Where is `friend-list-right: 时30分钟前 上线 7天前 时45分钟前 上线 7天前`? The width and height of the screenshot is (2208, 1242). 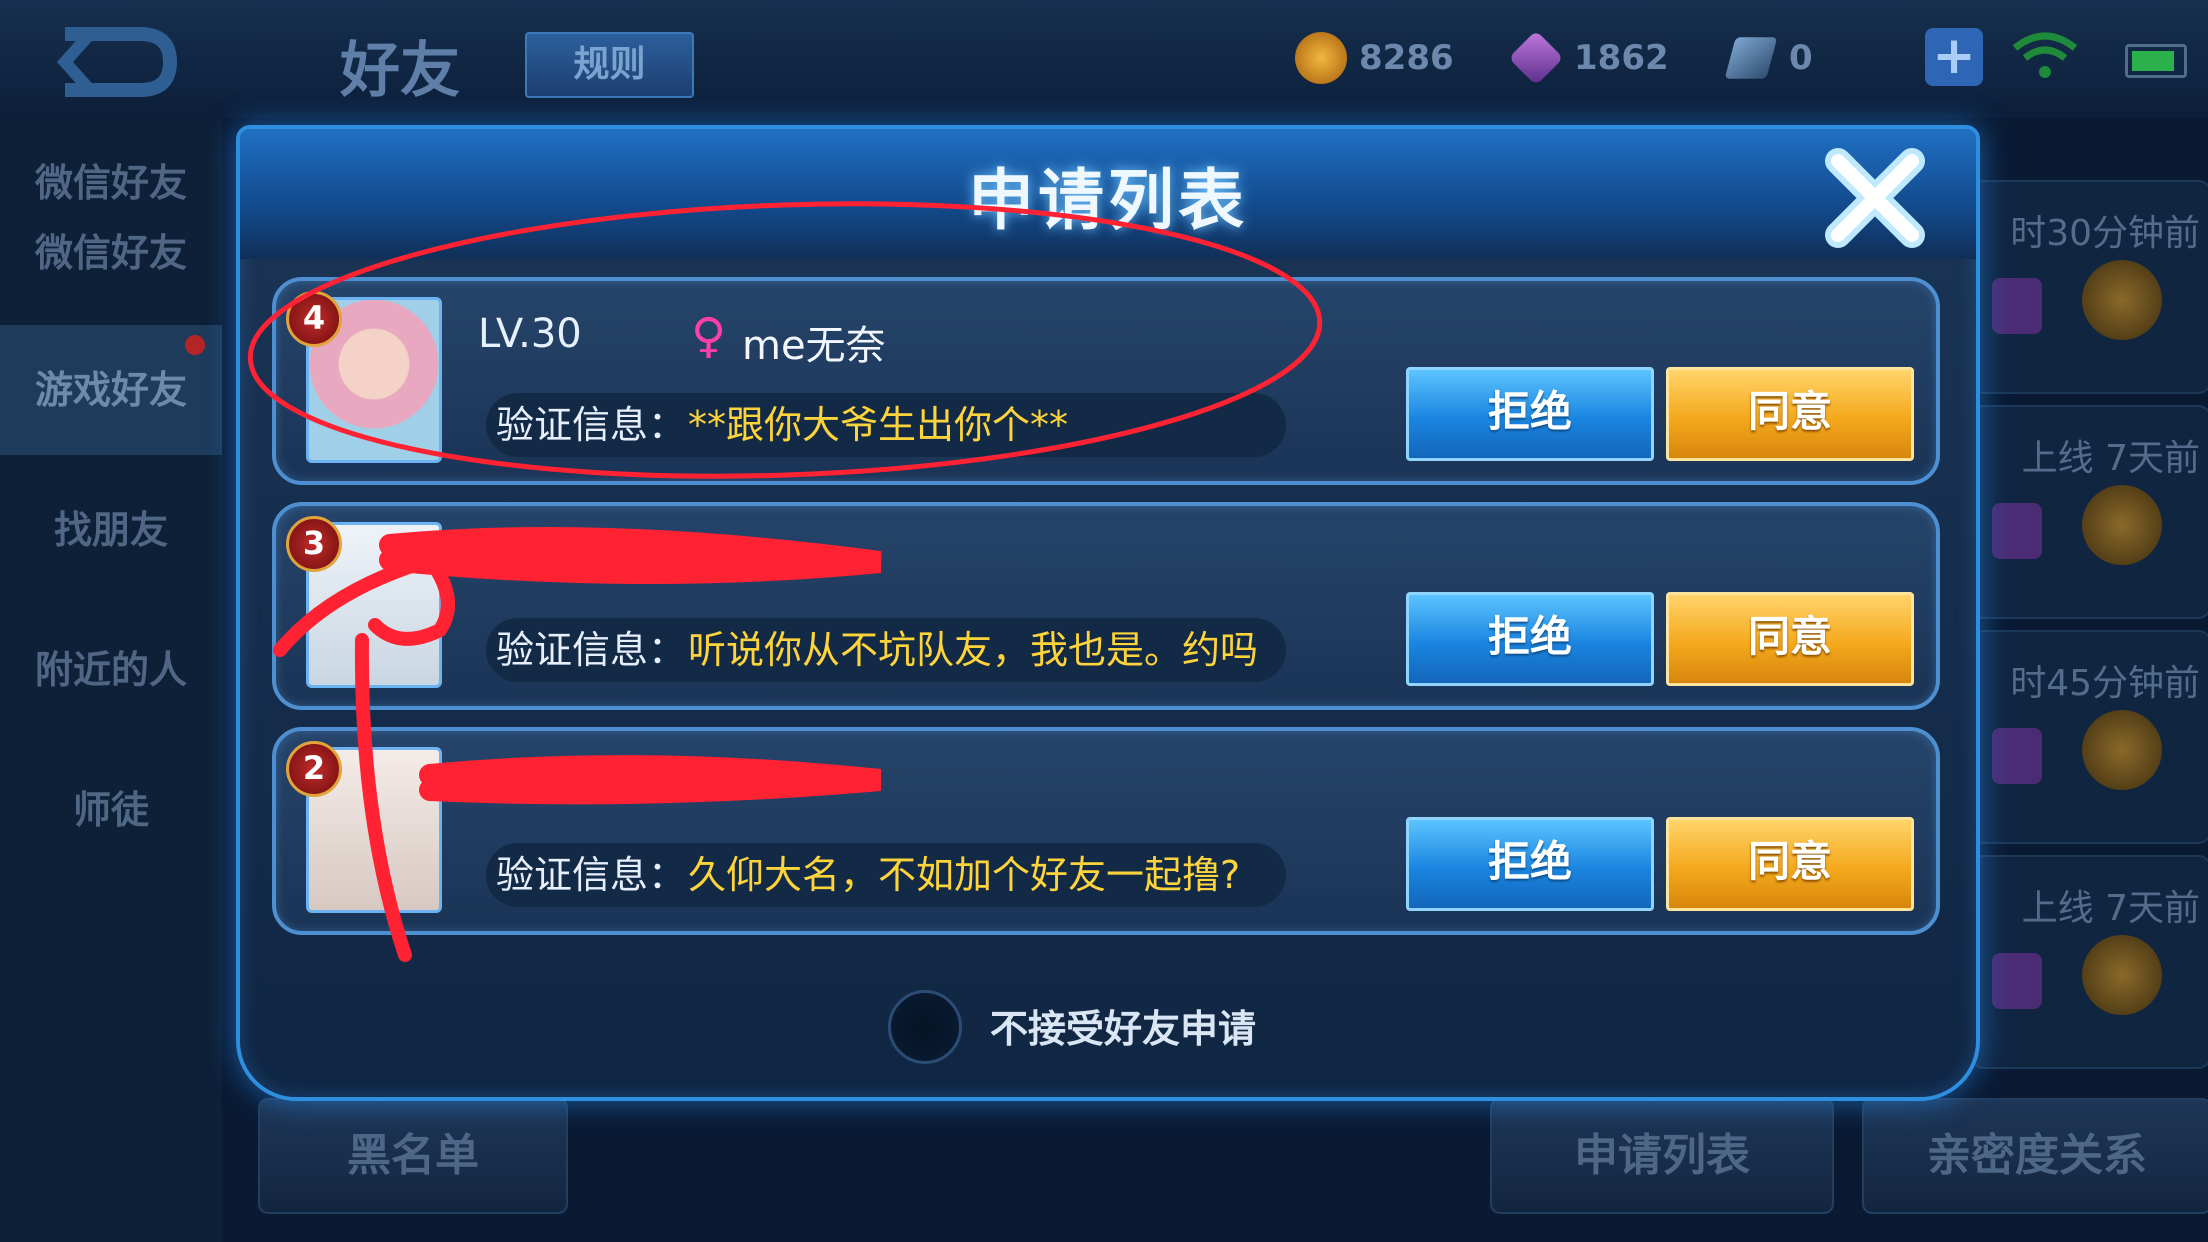
friend-list-right: 时30分钟前 上线 7天前 时45分钟前 上线 7天前 is located at coordinates (2089, 624).